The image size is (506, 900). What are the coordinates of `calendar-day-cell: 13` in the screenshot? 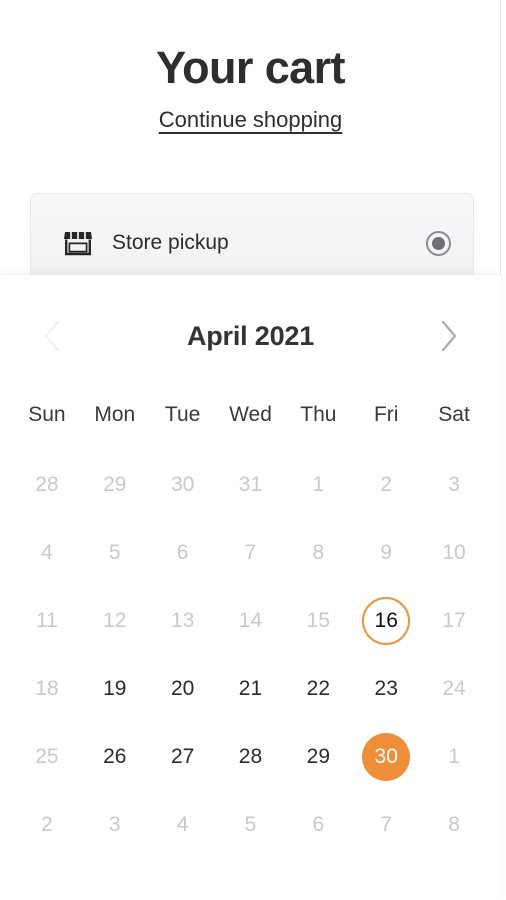 It's located at (183, 621).